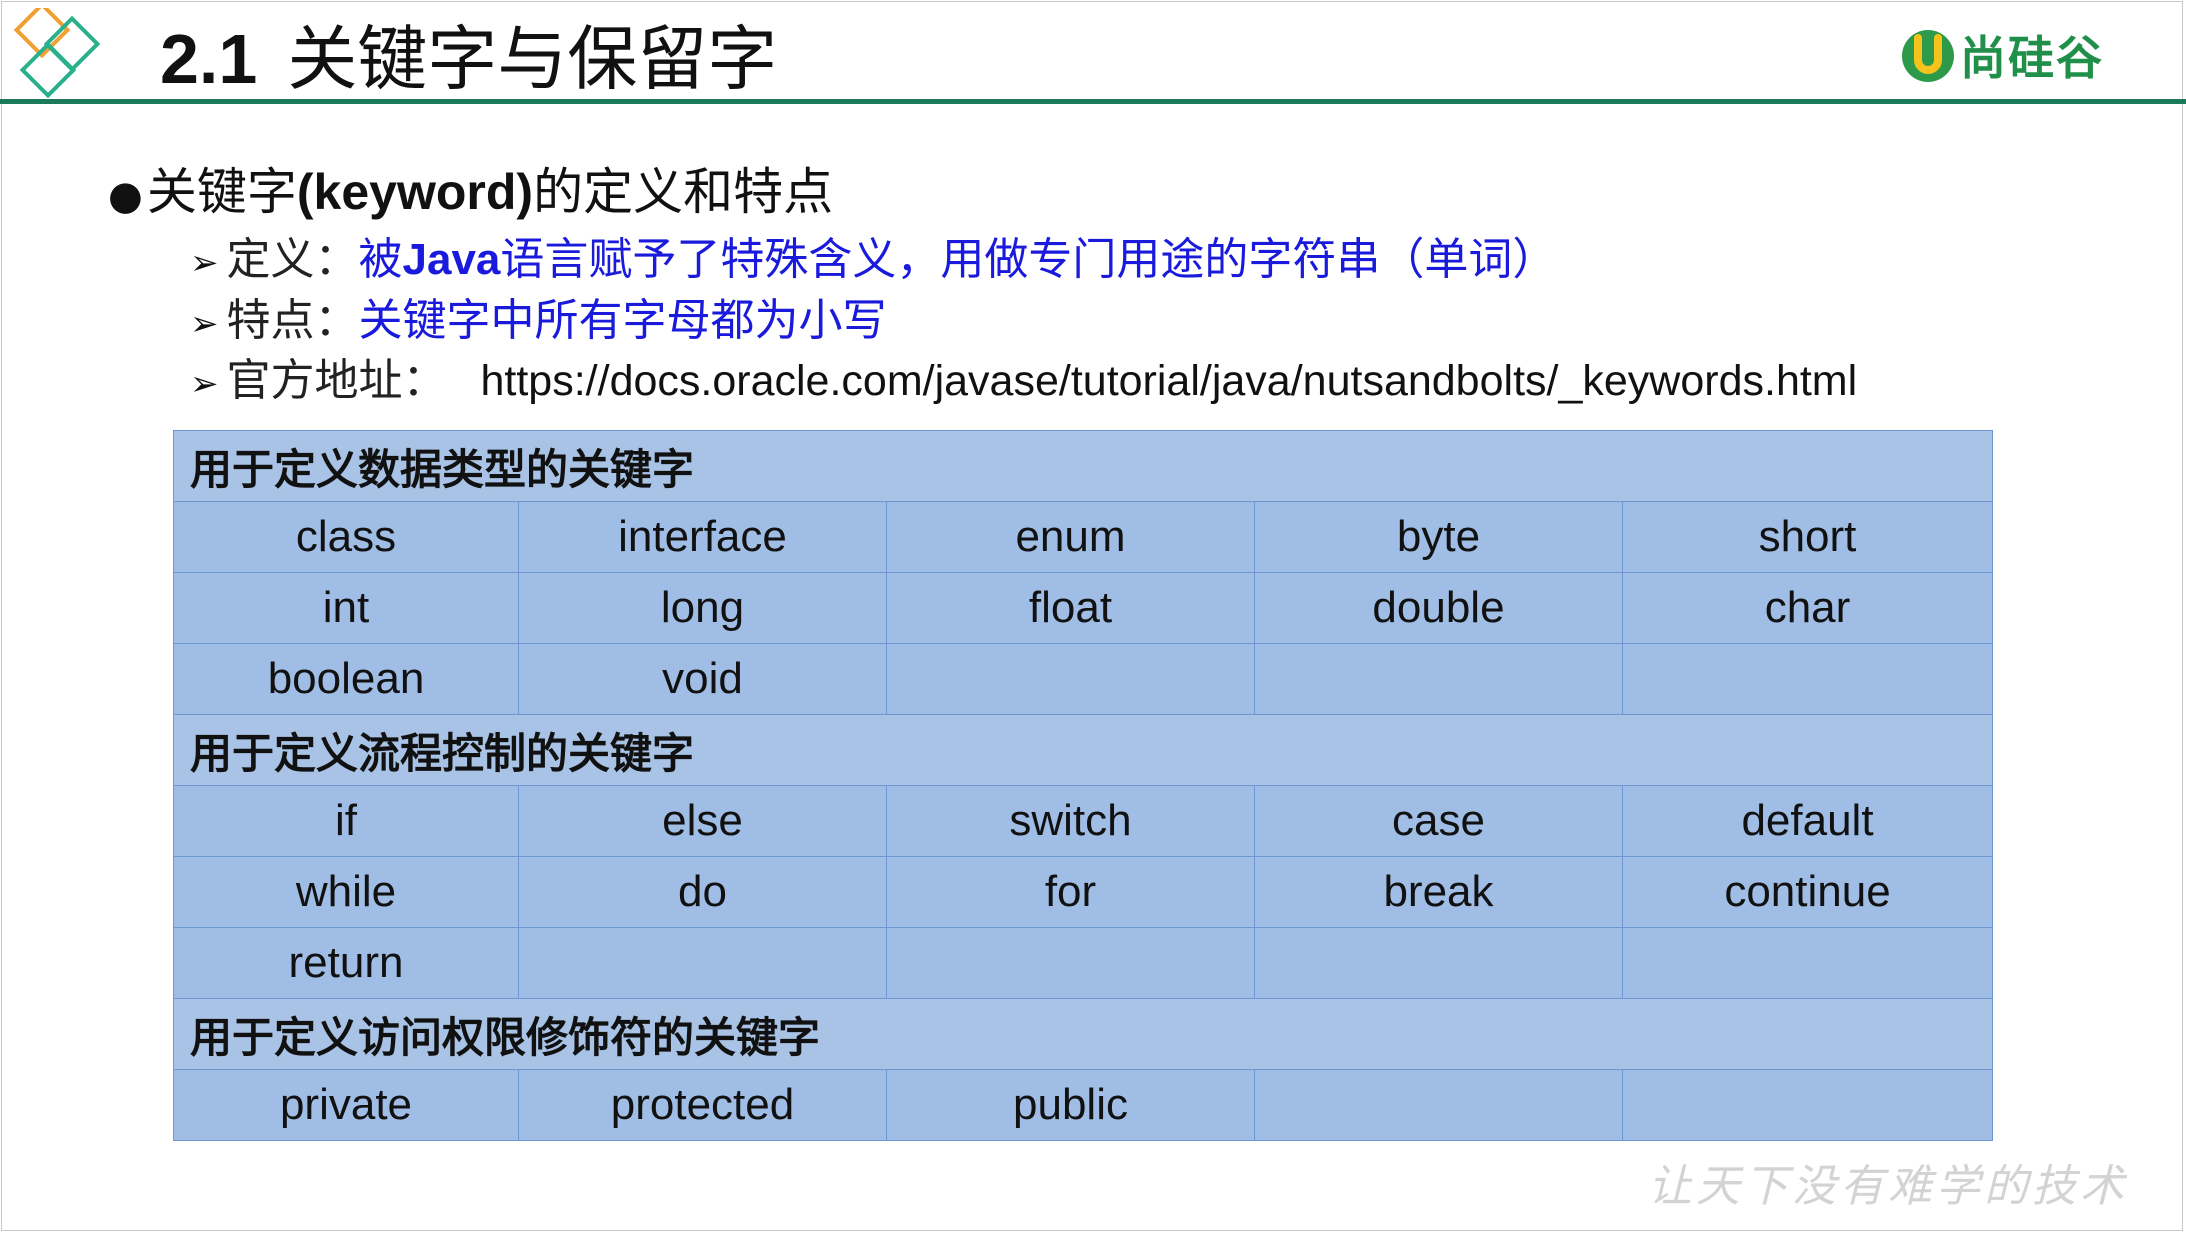  I want to click on keyword-cell: short, so click(1807, 537).